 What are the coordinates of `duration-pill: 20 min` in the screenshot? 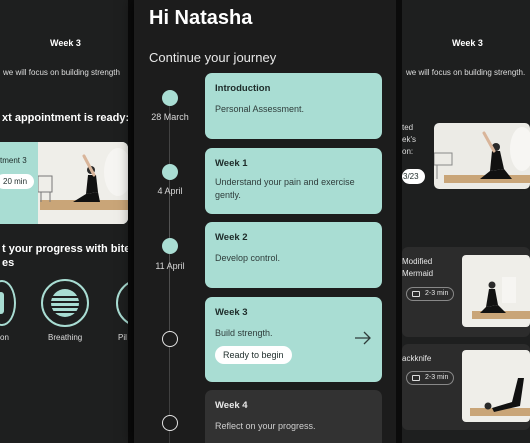 It's located at (17, 181).